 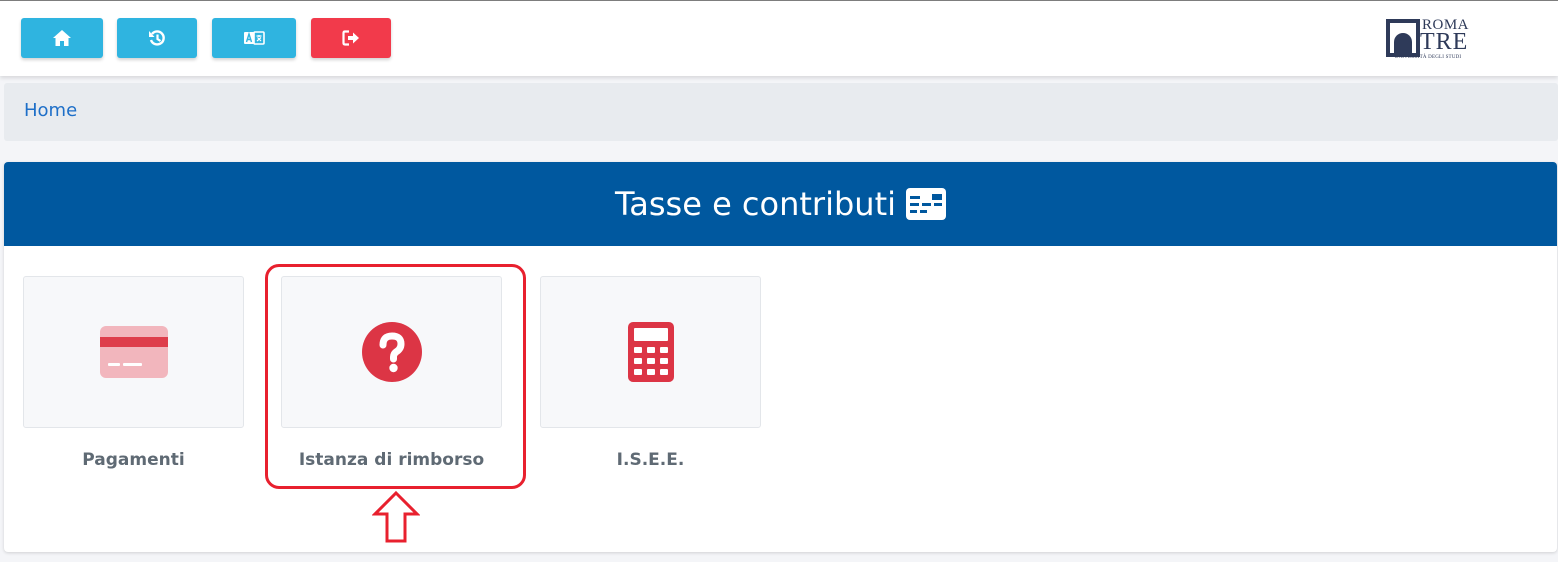 I want to click on roma-tre-logo: ROMA TRE UNIVERSITÀ DEGLI STUDI, so click(x=1428, y=39).